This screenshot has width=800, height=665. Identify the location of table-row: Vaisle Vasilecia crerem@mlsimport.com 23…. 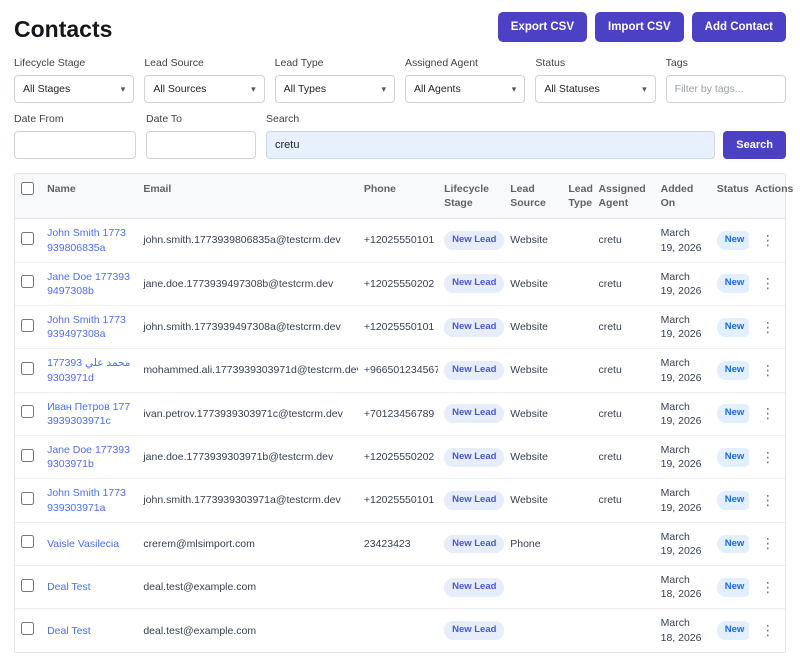
(400, 544).